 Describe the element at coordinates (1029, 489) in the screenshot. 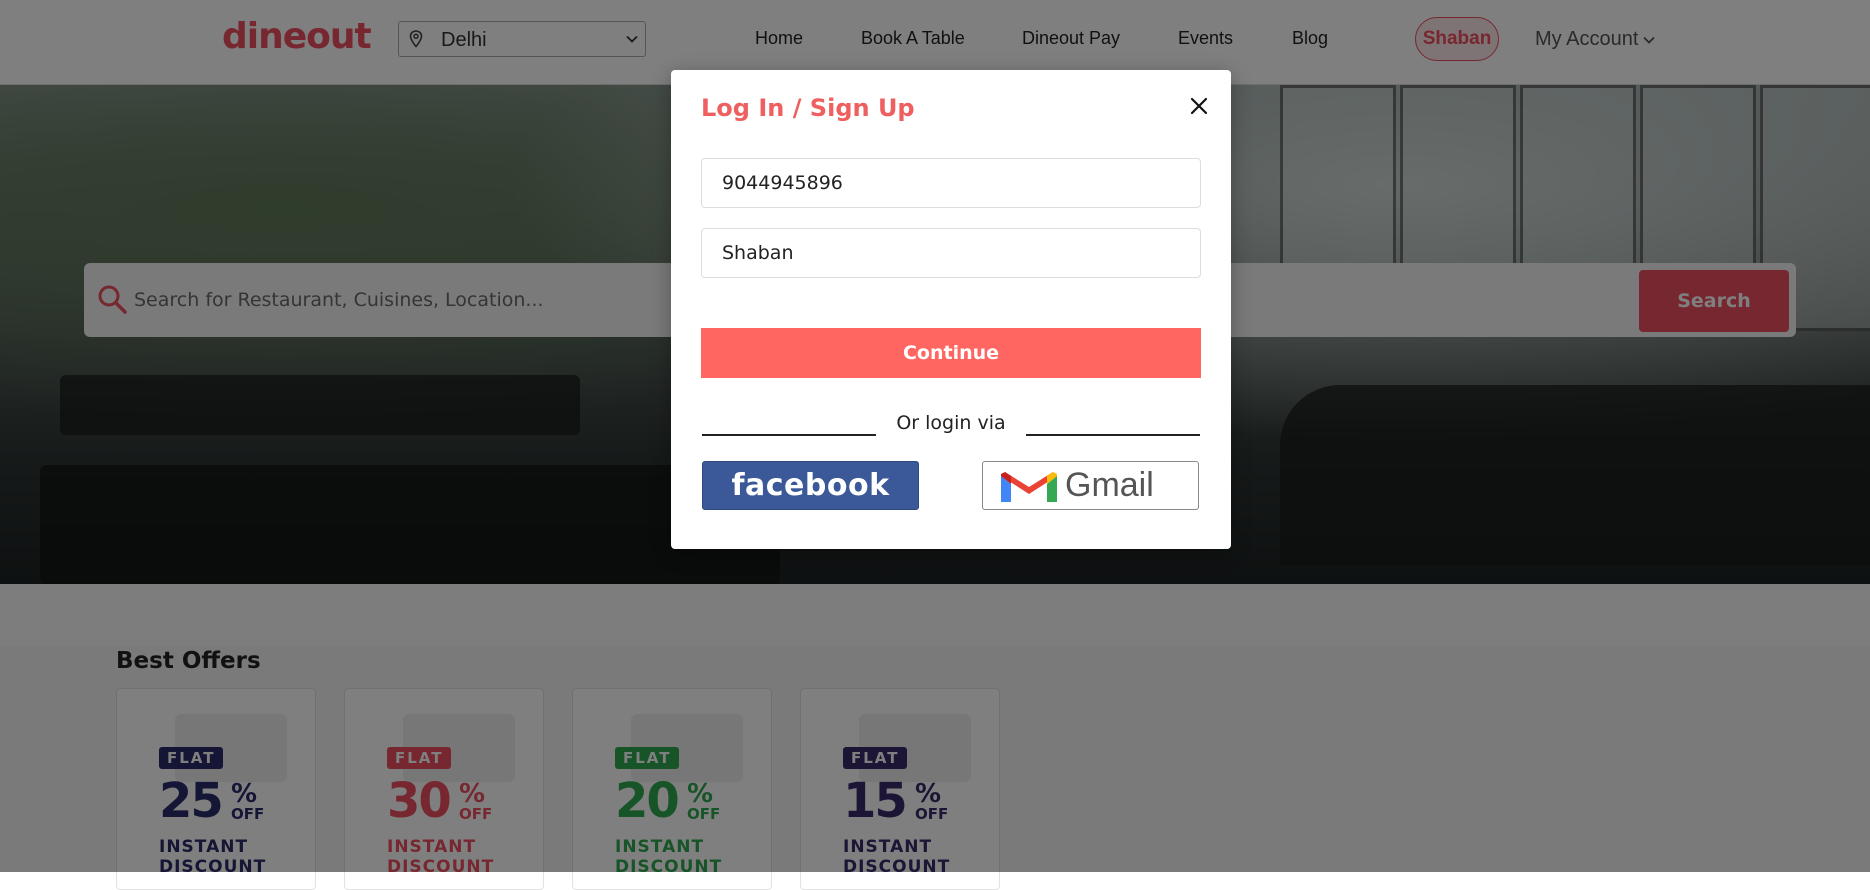

I see `gmail-icon` at that location.